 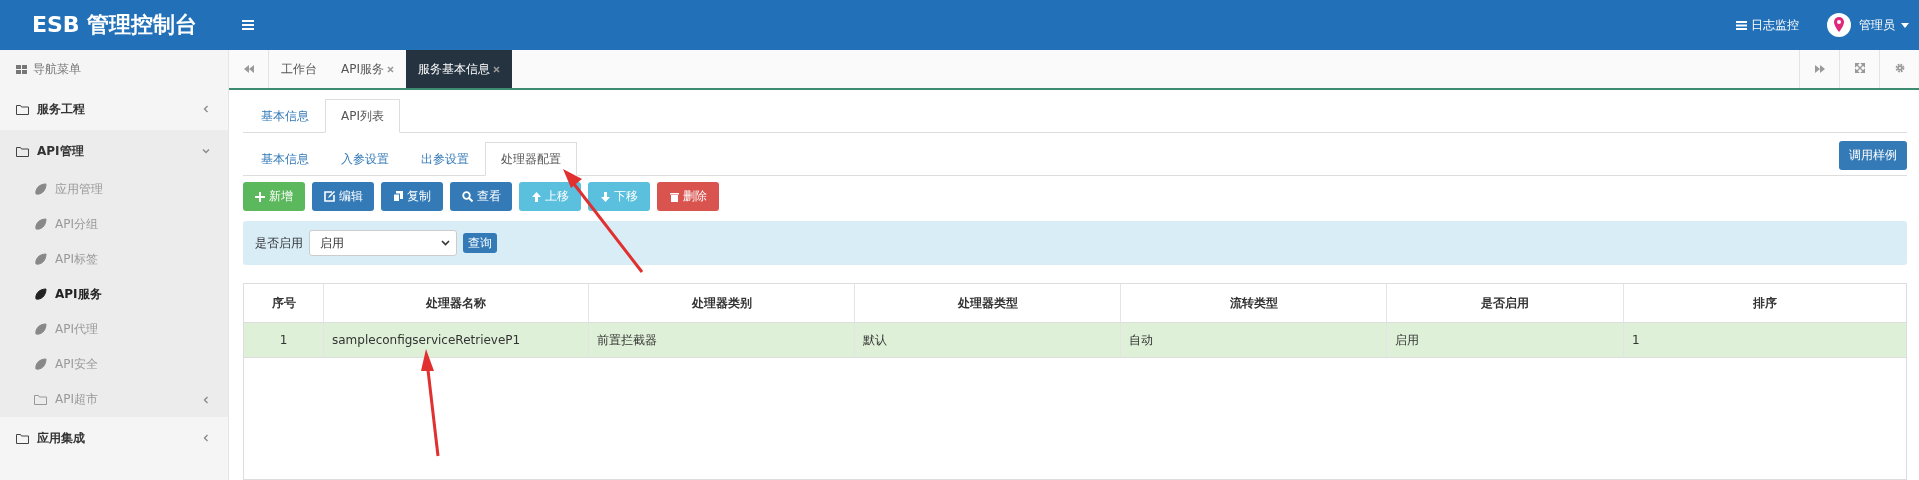 What do you see at coordinates (343, 196) in the screenshot?
I see `edit-button: 编辑` at bounding box center [343, 196].